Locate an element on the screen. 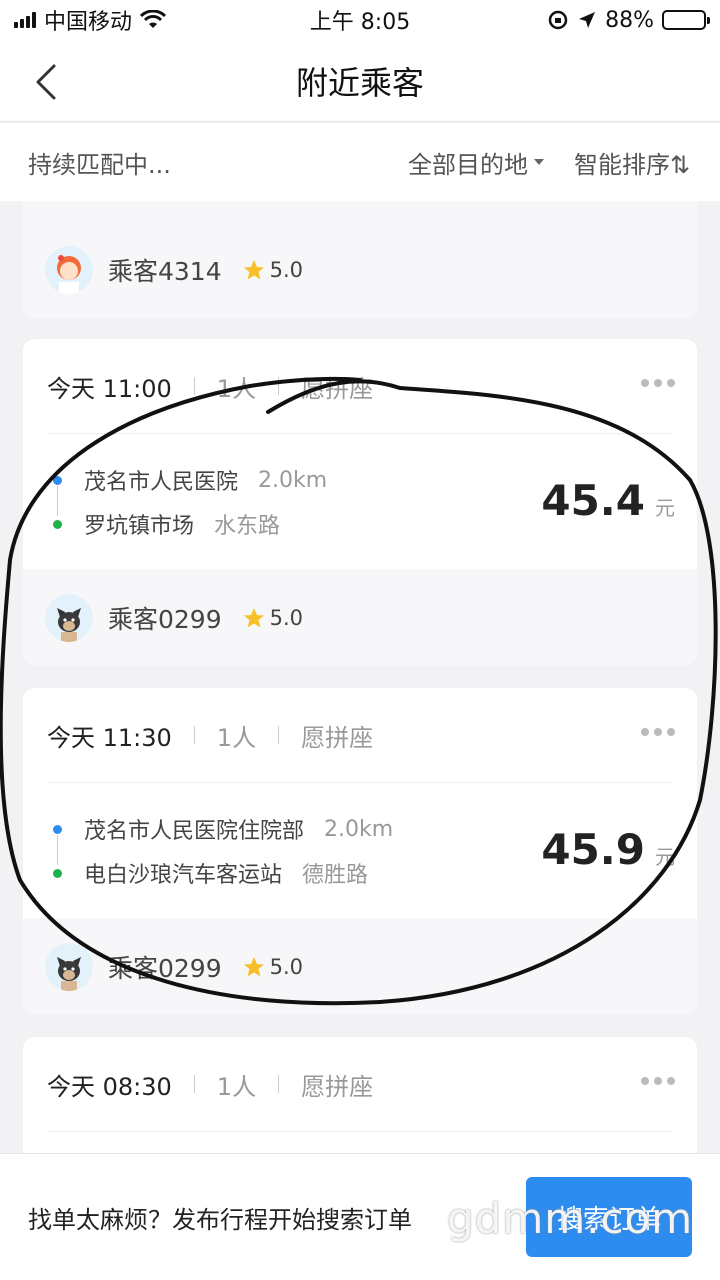 This screenshot has width=720, height=1280. passenger-row: 乘客4314 5.0 is located at coordinates (360, 269).